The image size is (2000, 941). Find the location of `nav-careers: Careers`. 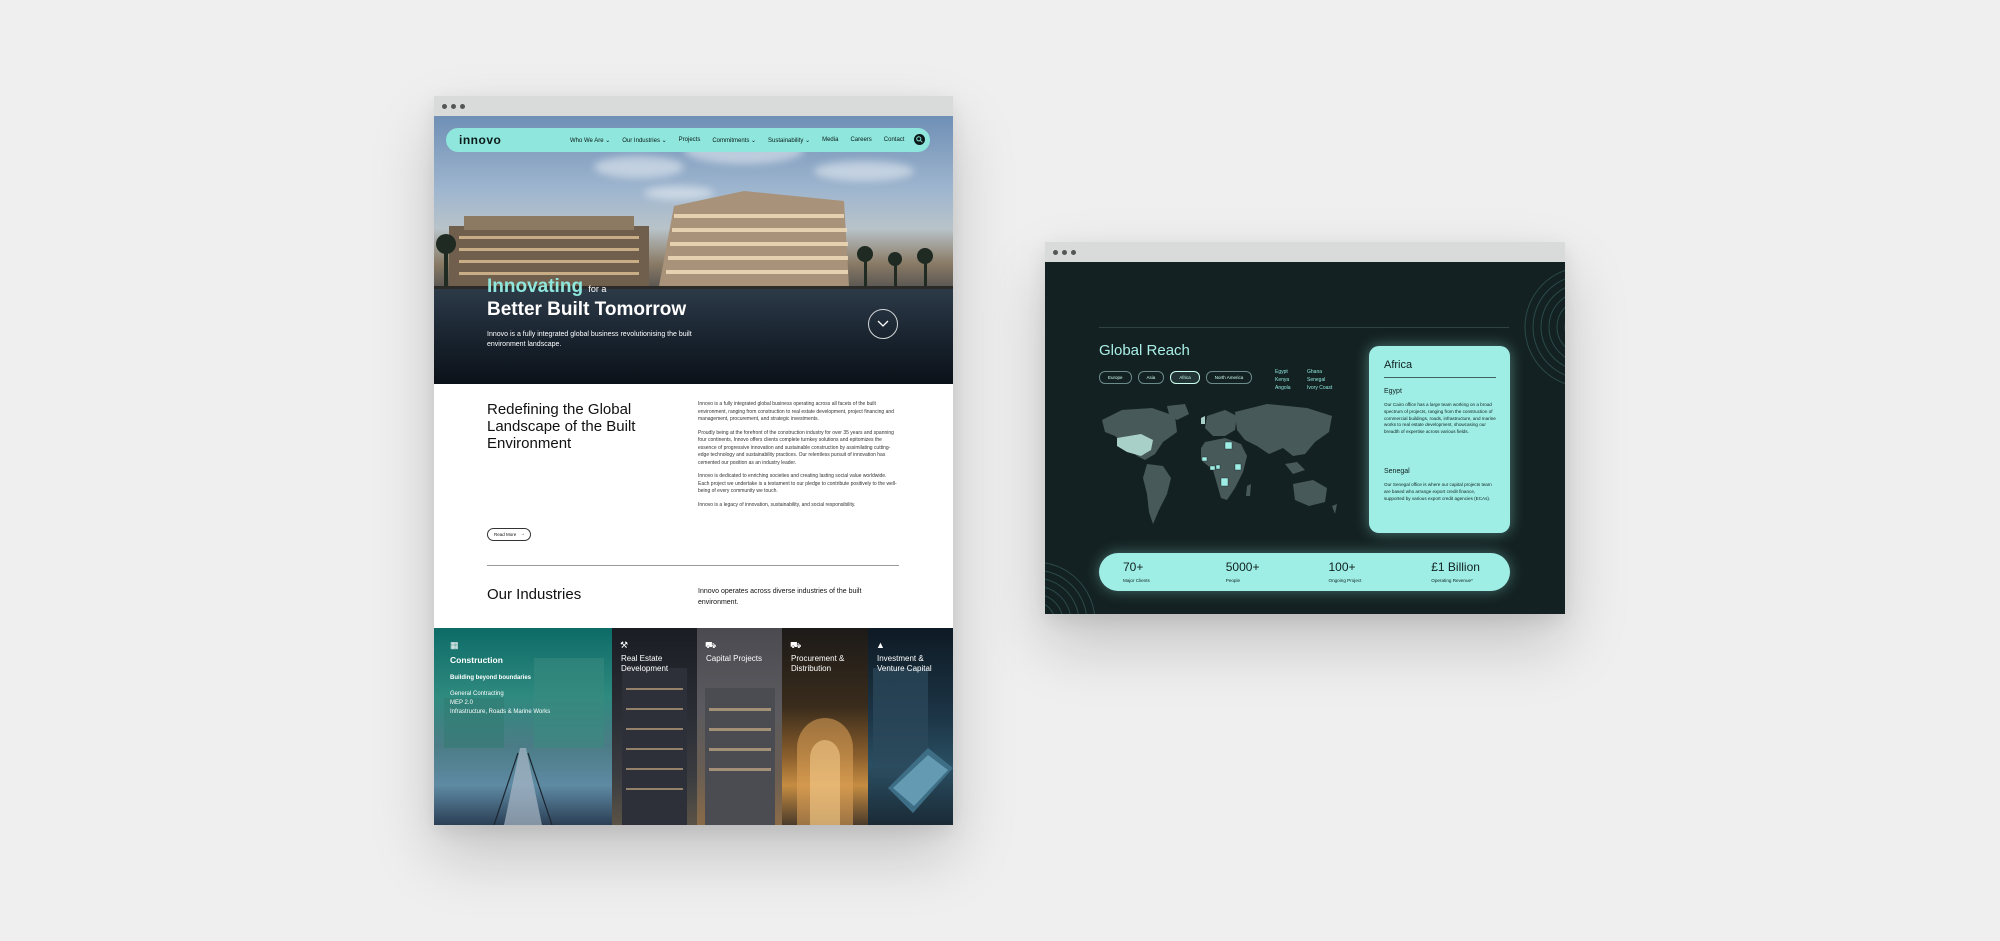

nav-careers: Careers is located at coordinates (860, 140).